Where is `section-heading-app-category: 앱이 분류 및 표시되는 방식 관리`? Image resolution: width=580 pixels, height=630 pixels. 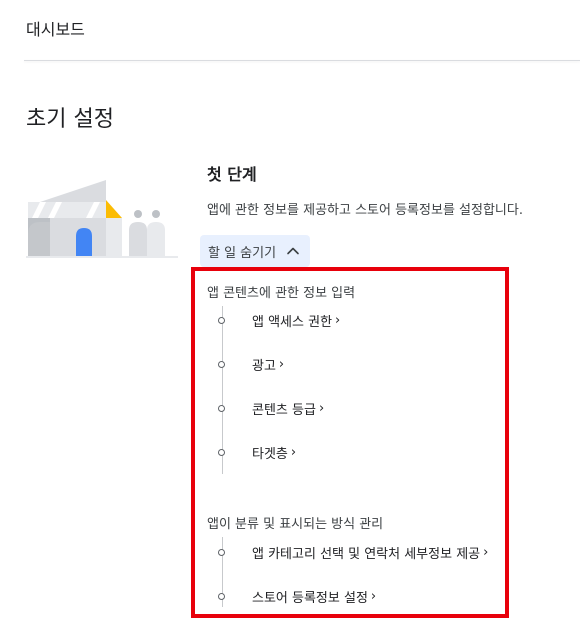
section-heading-app-category: 앱이 분류 및 표시되는 방식 관리 is located at coordinates (295, 524).